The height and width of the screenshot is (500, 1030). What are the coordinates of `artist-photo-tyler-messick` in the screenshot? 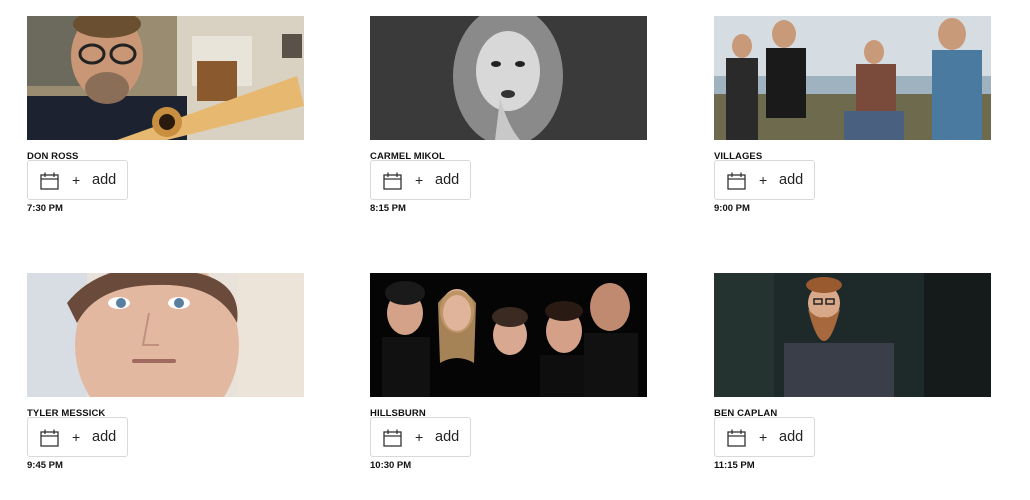 It's located at (165, 335).